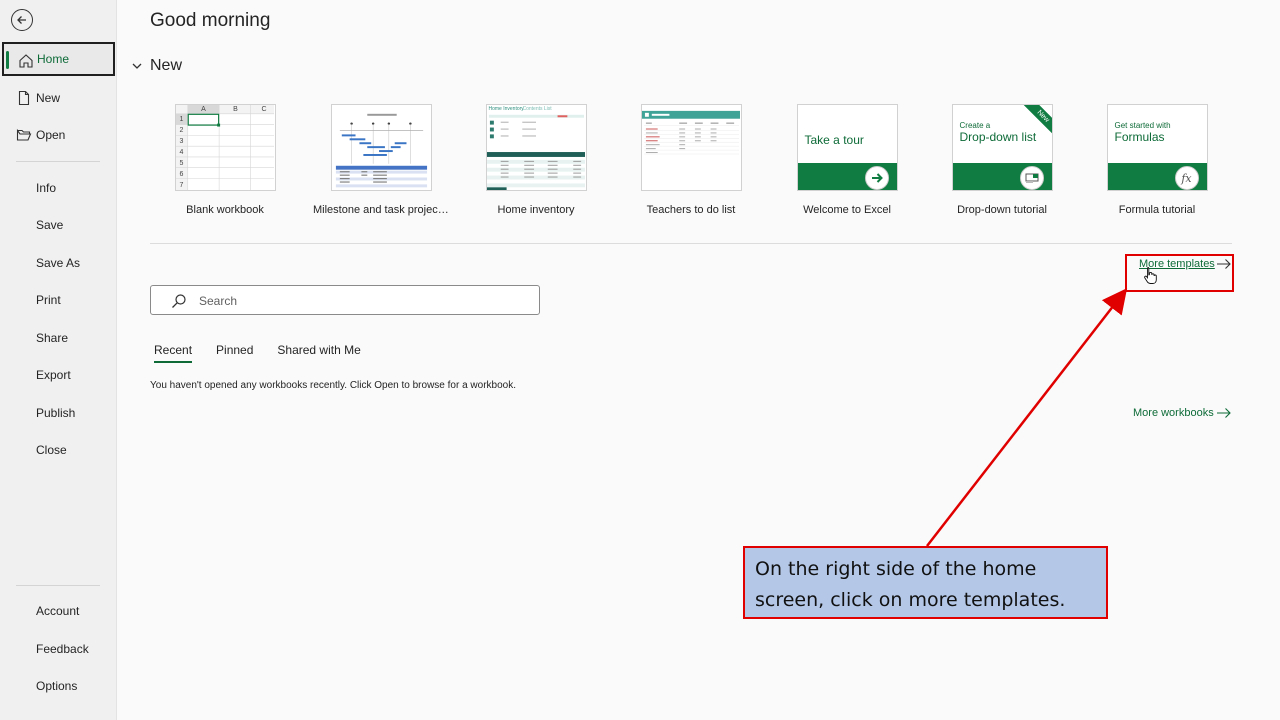  I want to click on template-label: Welcome to Excel, so click(847, 210).